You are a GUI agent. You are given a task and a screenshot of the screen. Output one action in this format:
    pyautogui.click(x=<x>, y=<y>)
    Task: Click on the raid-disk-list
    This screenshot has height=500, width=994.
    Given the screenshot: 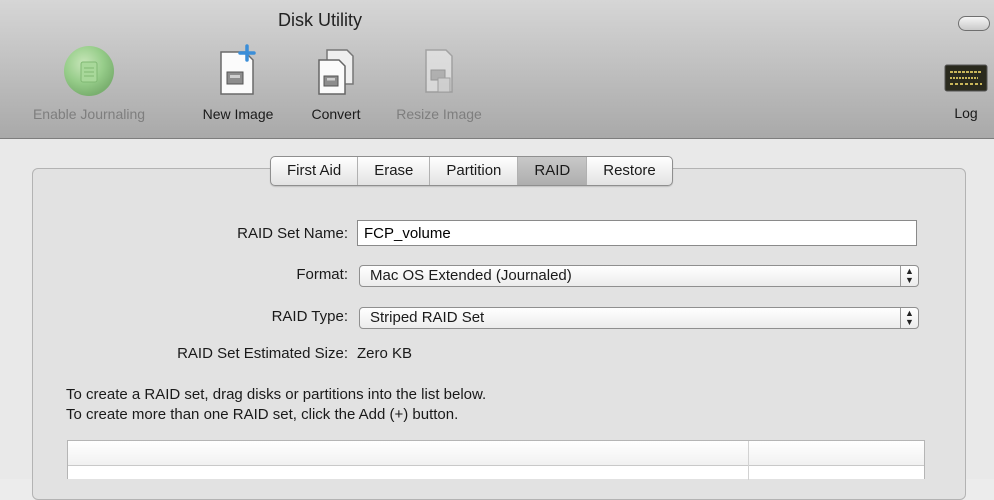 What is the action you would take?
    pyautogui.click(x=496, y=460)
    